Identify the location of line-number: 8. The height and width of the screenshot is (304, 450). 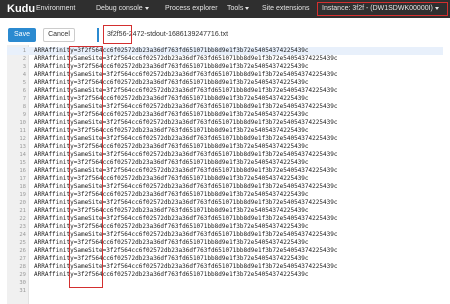
(24, 107).